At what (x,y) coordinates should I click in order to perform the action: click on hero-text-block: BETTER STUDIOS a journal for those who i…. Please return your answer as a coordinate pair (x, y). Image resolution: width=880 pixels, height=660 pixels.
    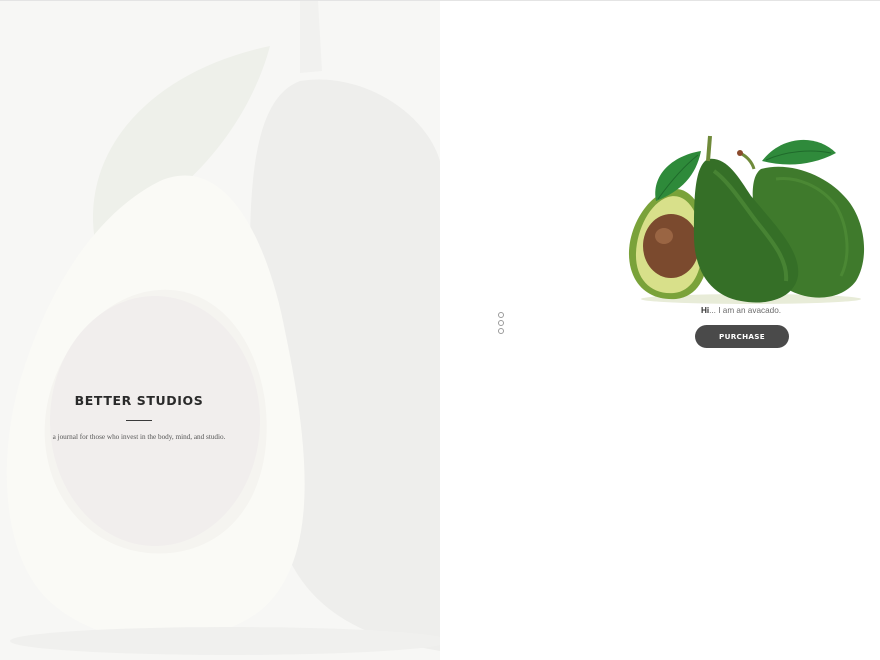
    Looking at the image, I should click on (139, 417).